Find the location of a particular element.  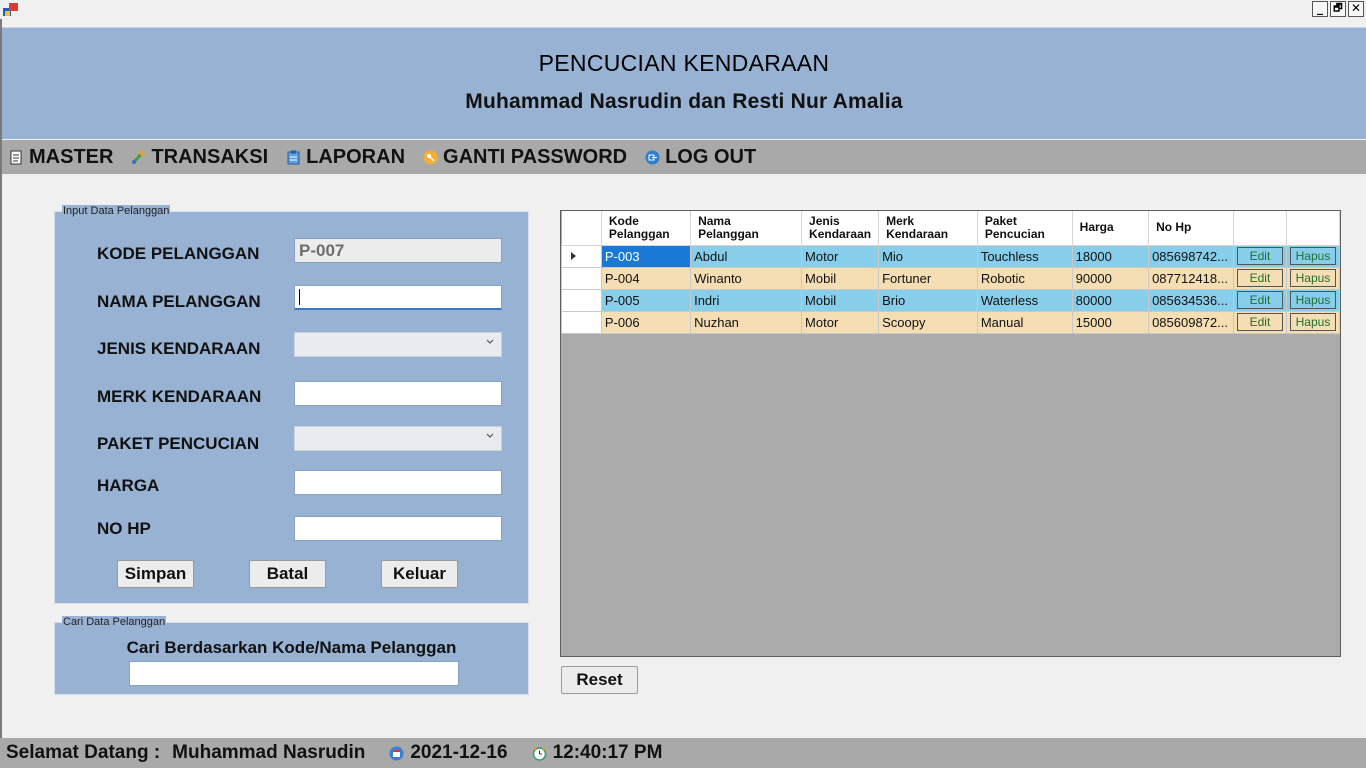

menu-item-transaksi: TRANSAKSI is located at coordinates (199, 157).